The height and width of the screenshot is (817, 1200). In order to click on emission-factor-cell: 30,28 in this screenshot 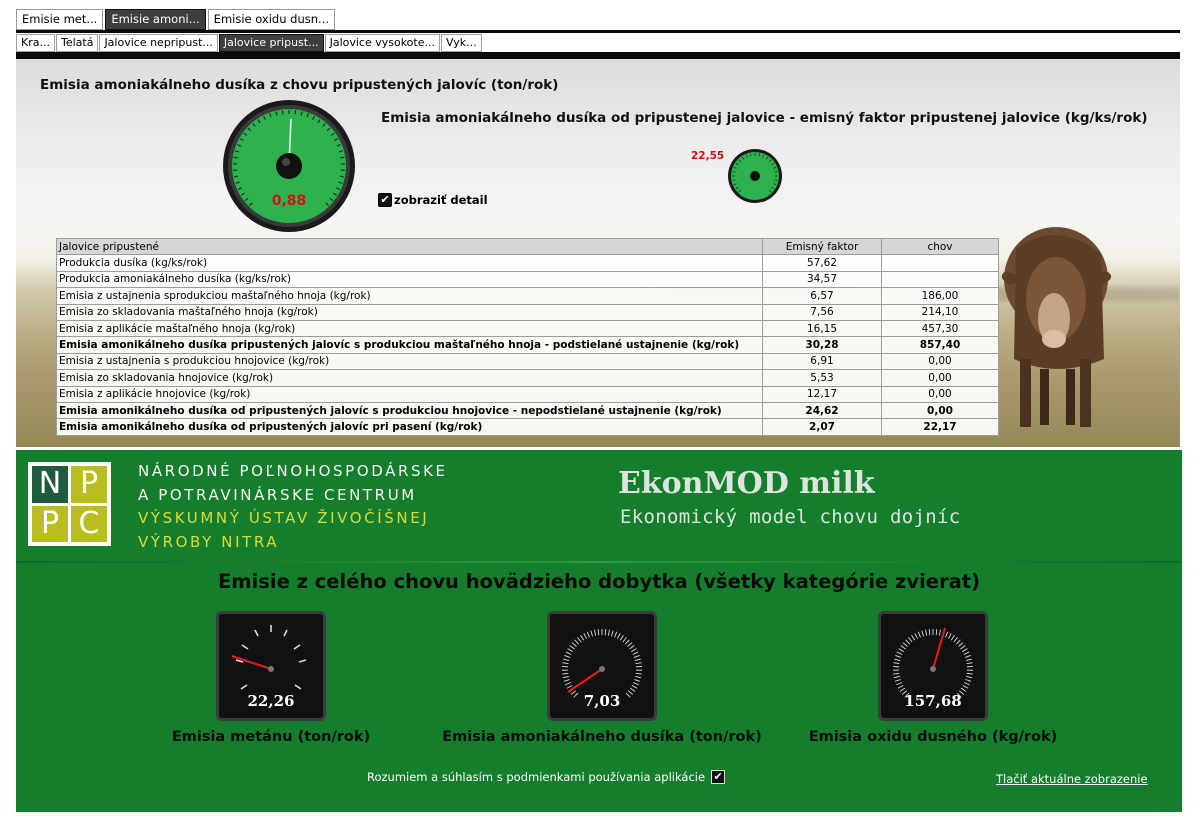, I will do `click(822, 345)`.